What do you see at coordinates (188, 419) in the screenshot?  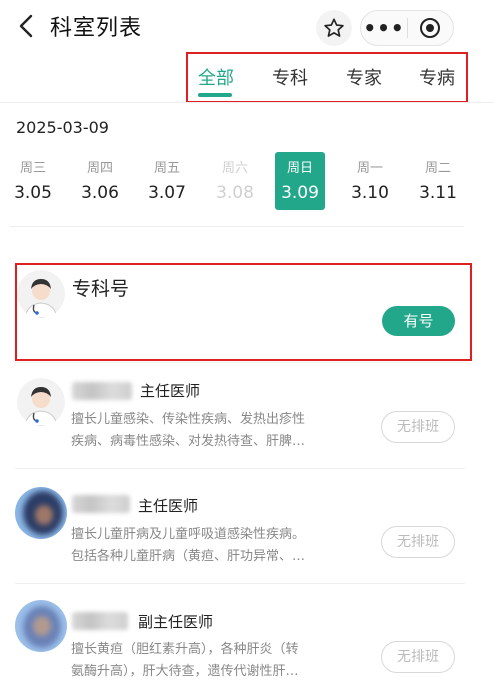 I see `doctor-description: 擅长儿童感染、传染性疾病、发热出疹性` at bounding box center [188, 419].